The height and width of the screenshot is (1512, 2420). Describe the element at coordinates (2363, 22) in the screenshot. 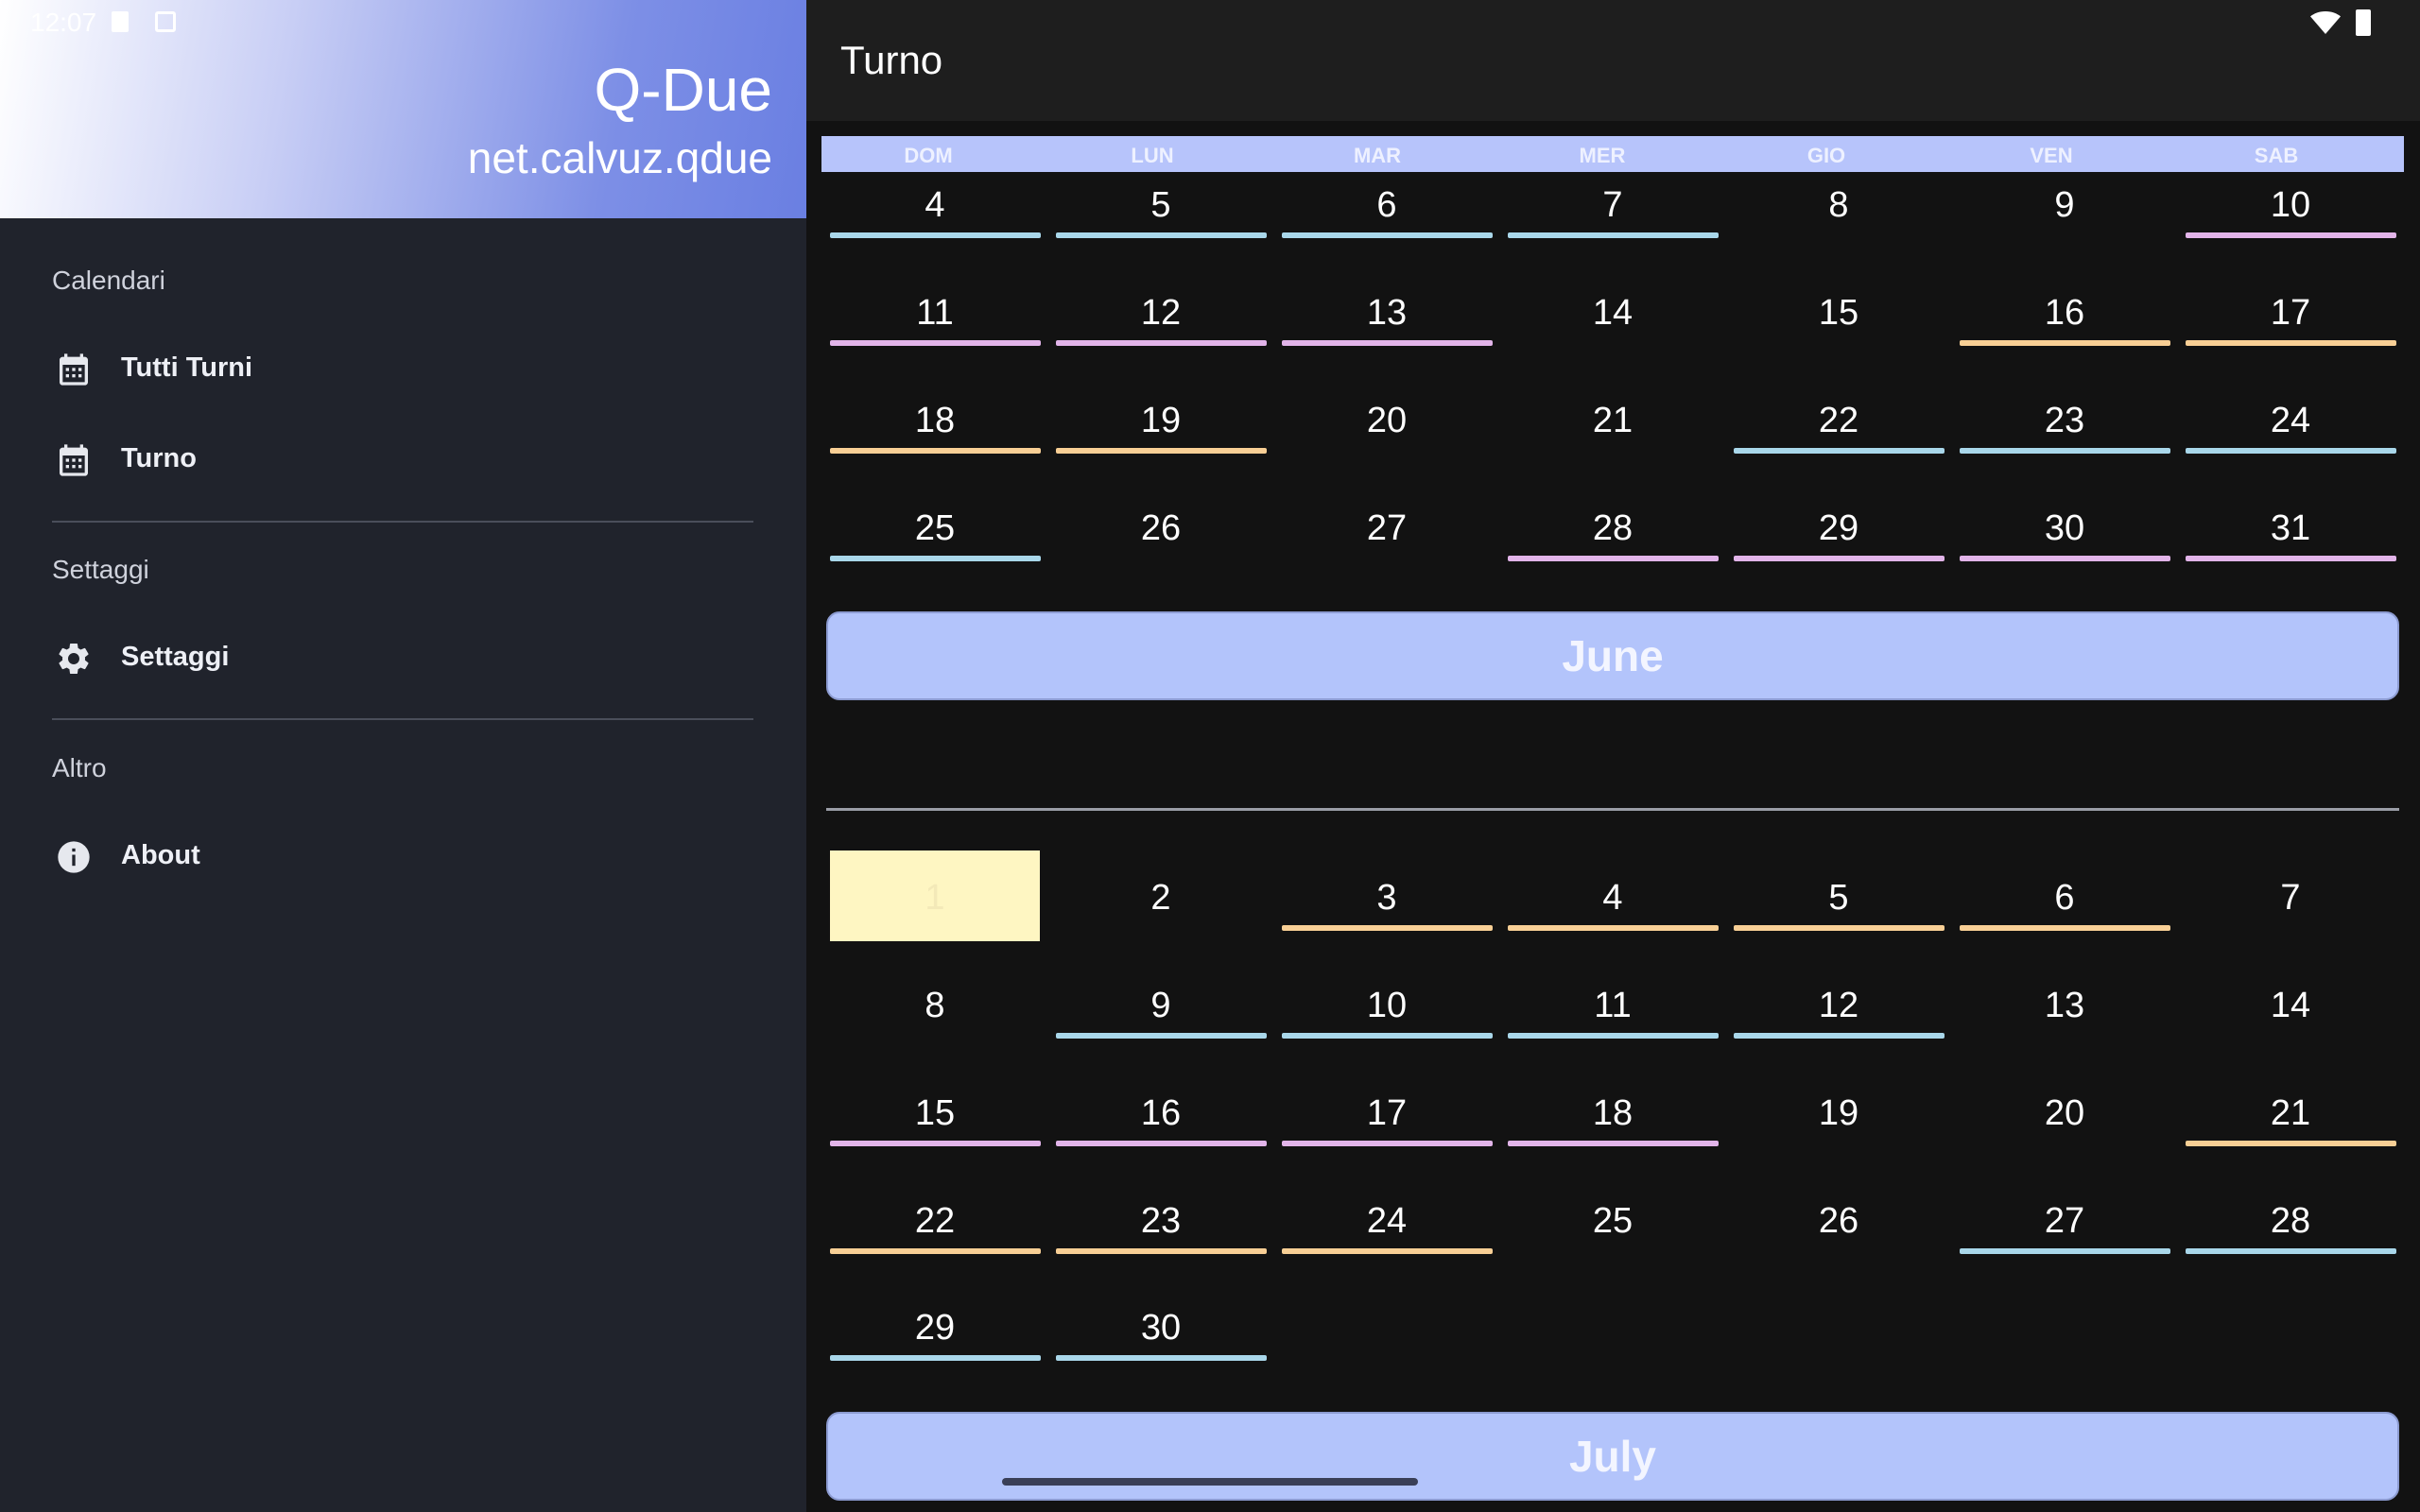

I see `battery-icon` at that location.